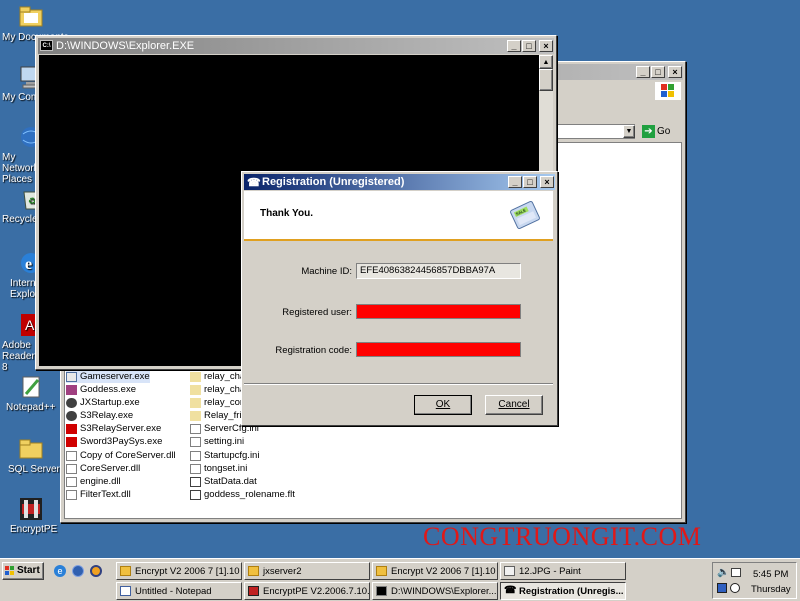  What do you see at coordinates (771, 589) in the screenshot?
I see `clock-day: Thursday` at bounding box center [771, 589].